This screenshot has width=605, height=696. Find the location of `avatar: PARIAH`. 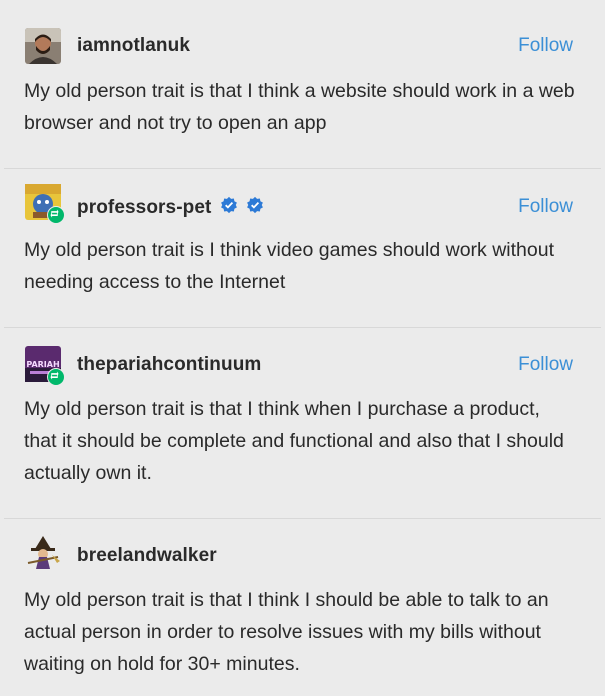

avatar: PARIAH is located at coordinates (45, 366).